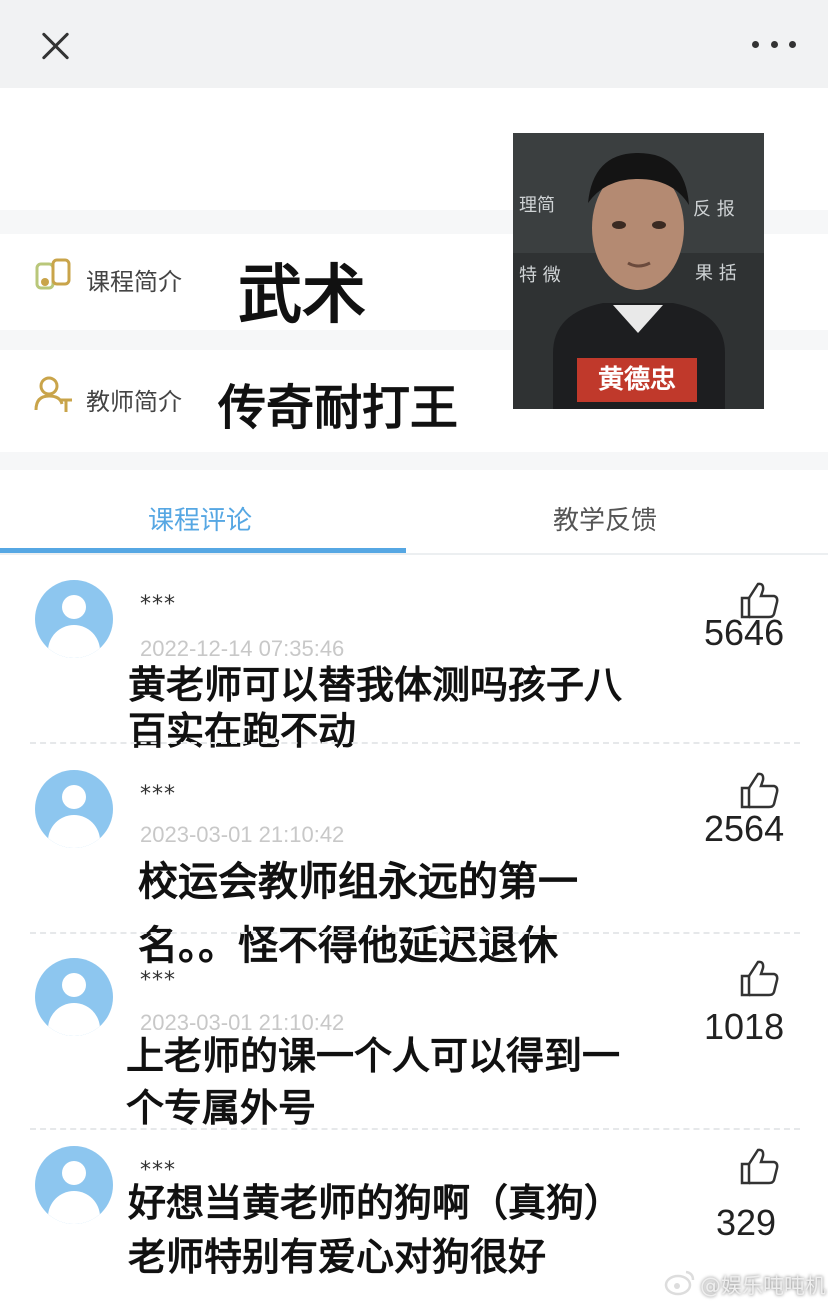  I want to click on top-bar, so click(414, 44).